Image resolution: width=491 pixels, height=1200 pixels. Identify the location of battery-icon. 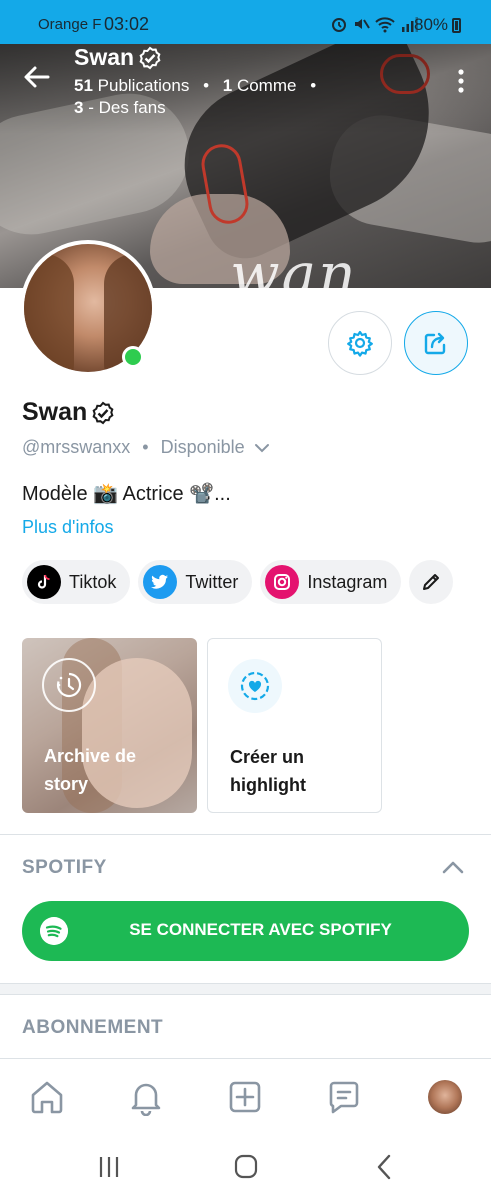
(456, 25).